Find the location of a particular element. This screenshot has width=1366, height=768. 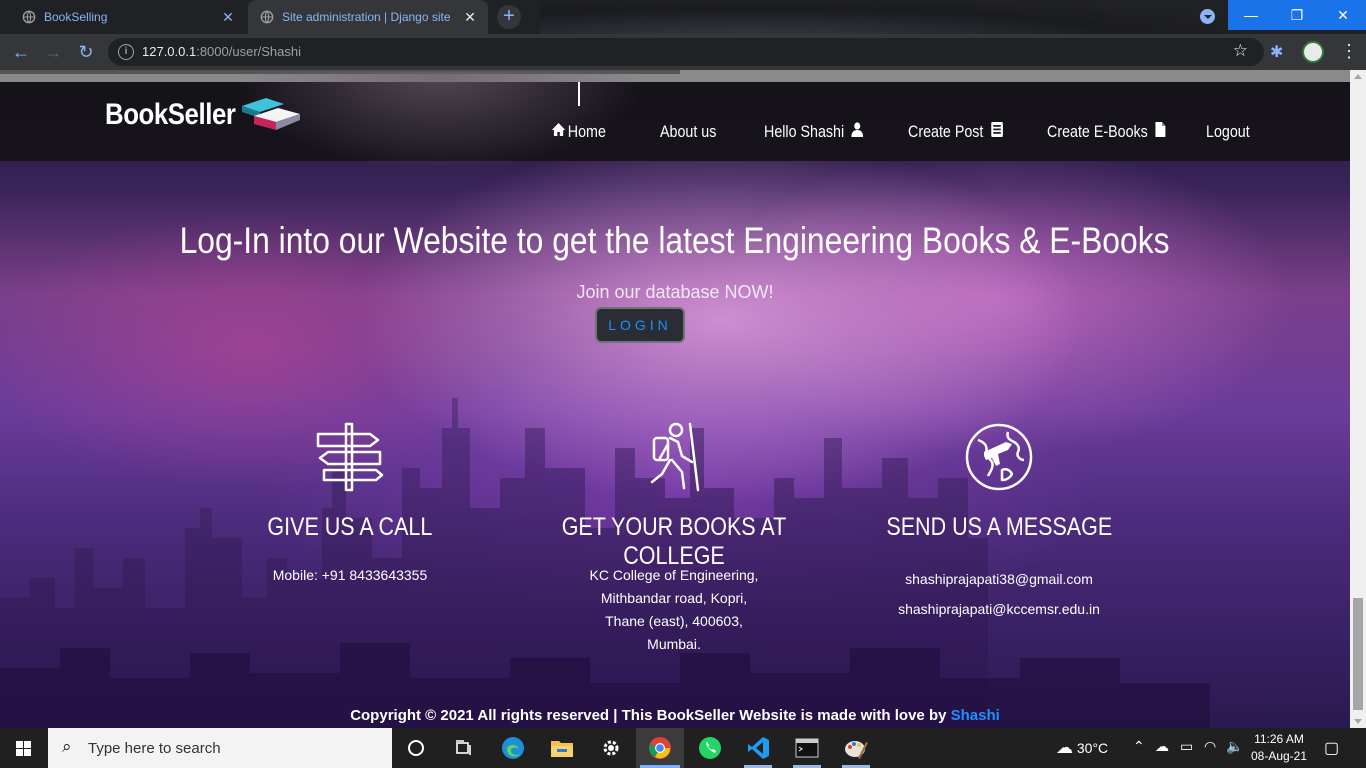

chevron-up-icon: ⌃ is located at coordinates (1139, 746).